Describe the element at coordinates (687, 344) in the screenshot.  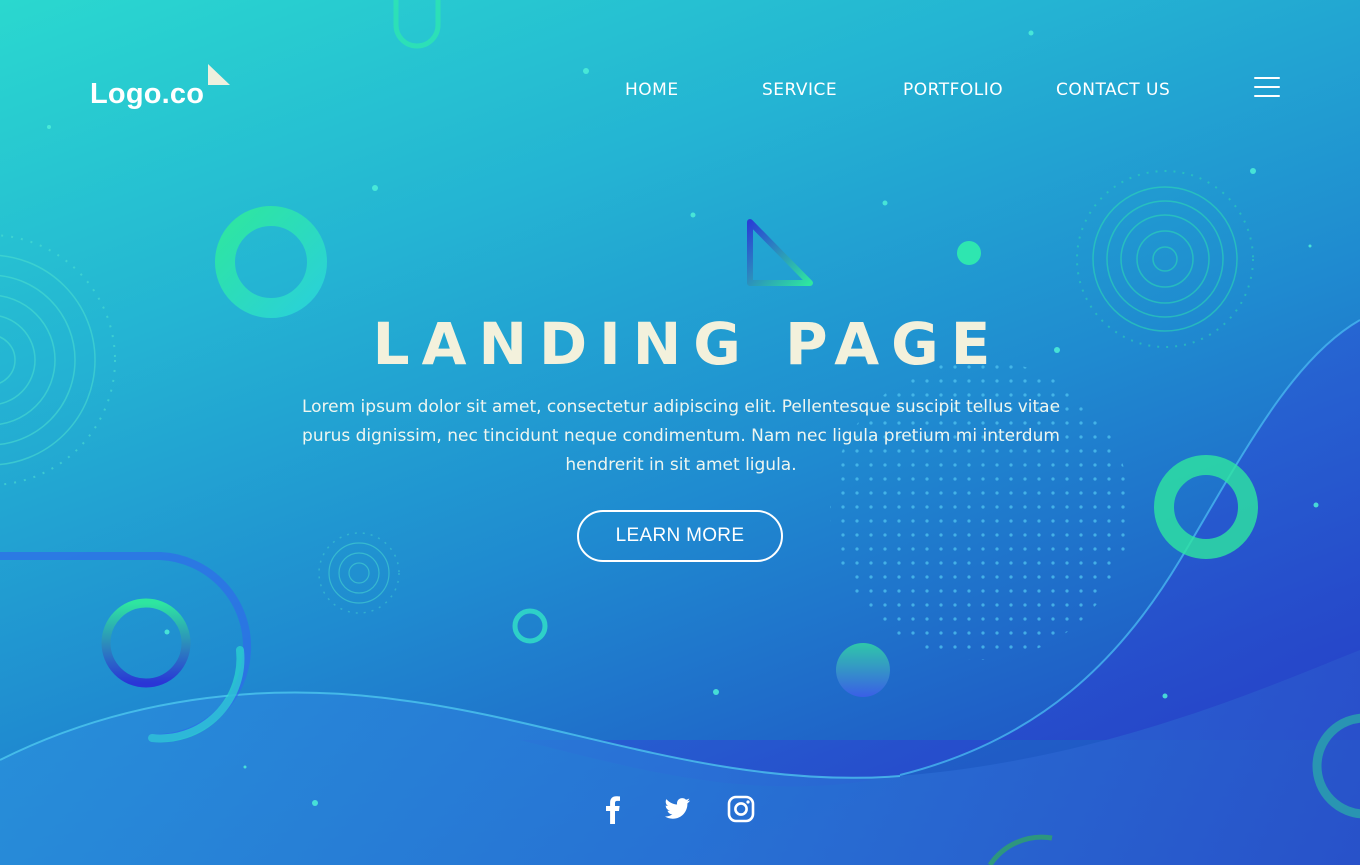
I see `hero-title: LANDING PAGE` at that location.